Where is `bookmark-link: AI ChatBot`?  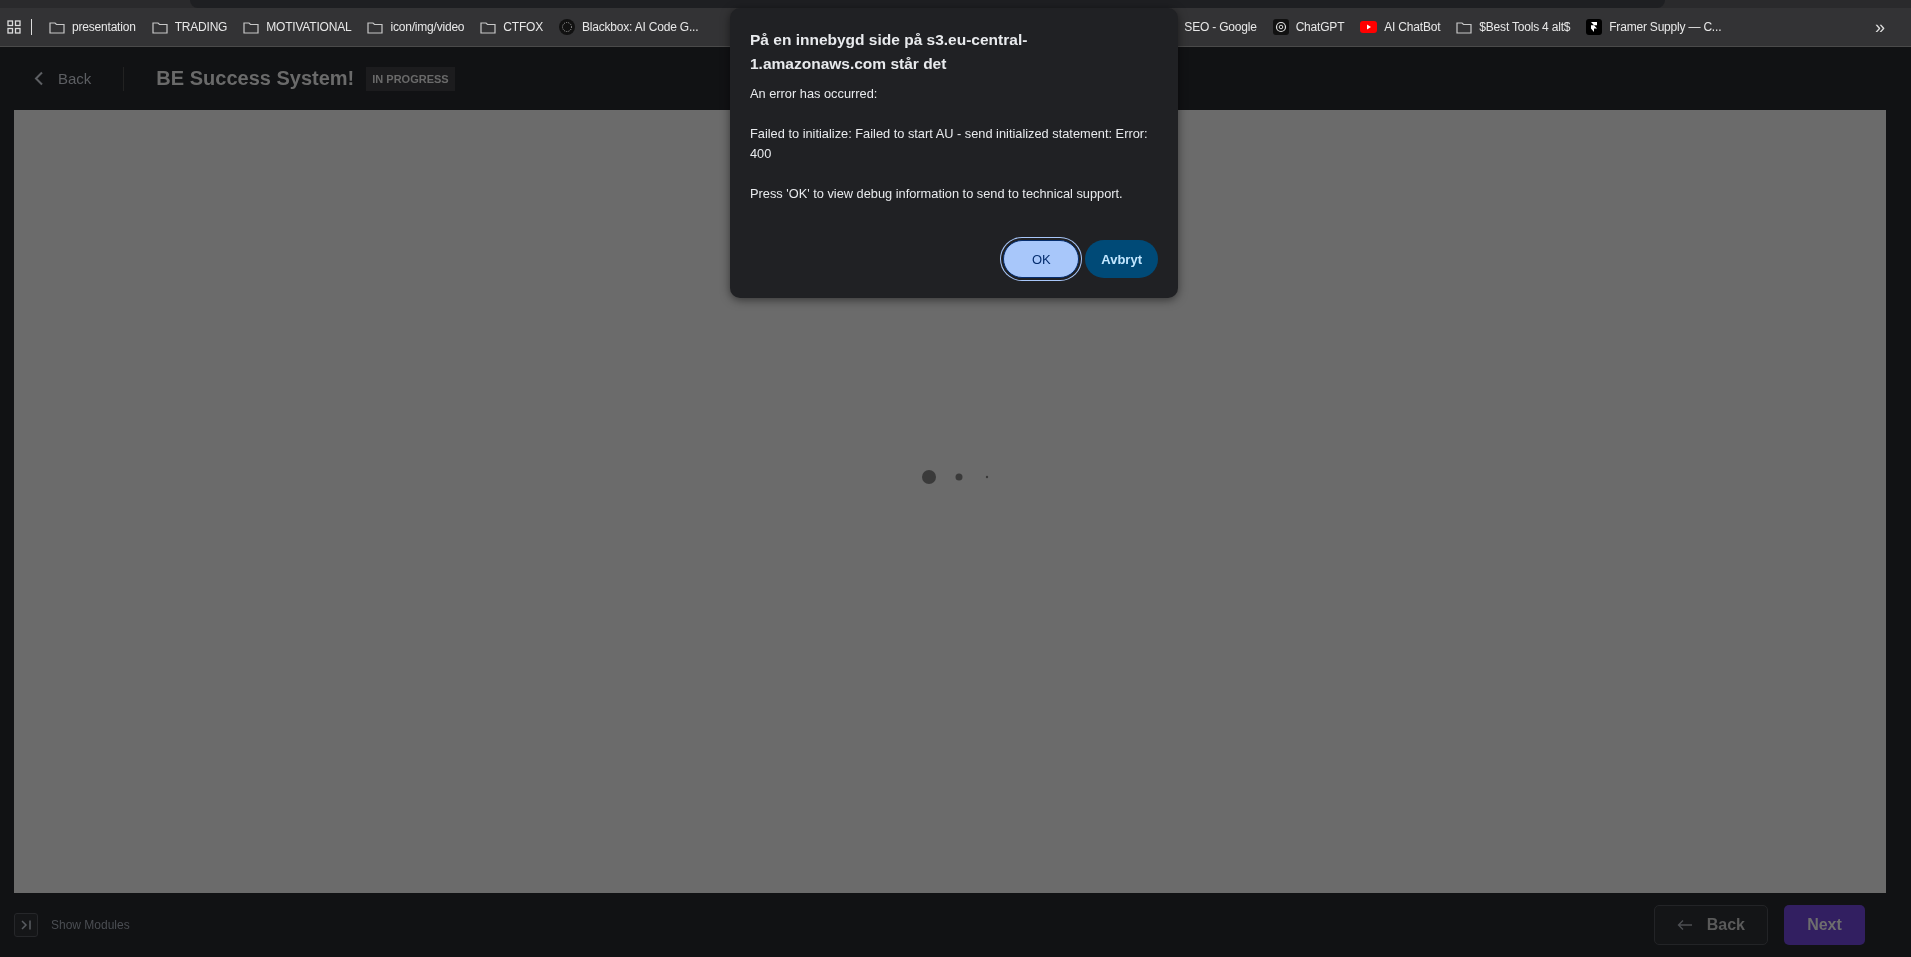 bookmark-link: AI ChatBot is located at coordinates (1412, 27).